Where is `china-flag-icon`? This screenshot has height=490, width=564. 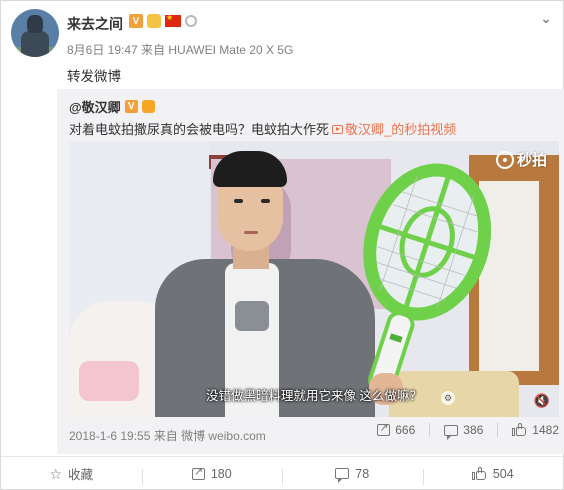
china-flag-icon is located at coordinates (173, 20).